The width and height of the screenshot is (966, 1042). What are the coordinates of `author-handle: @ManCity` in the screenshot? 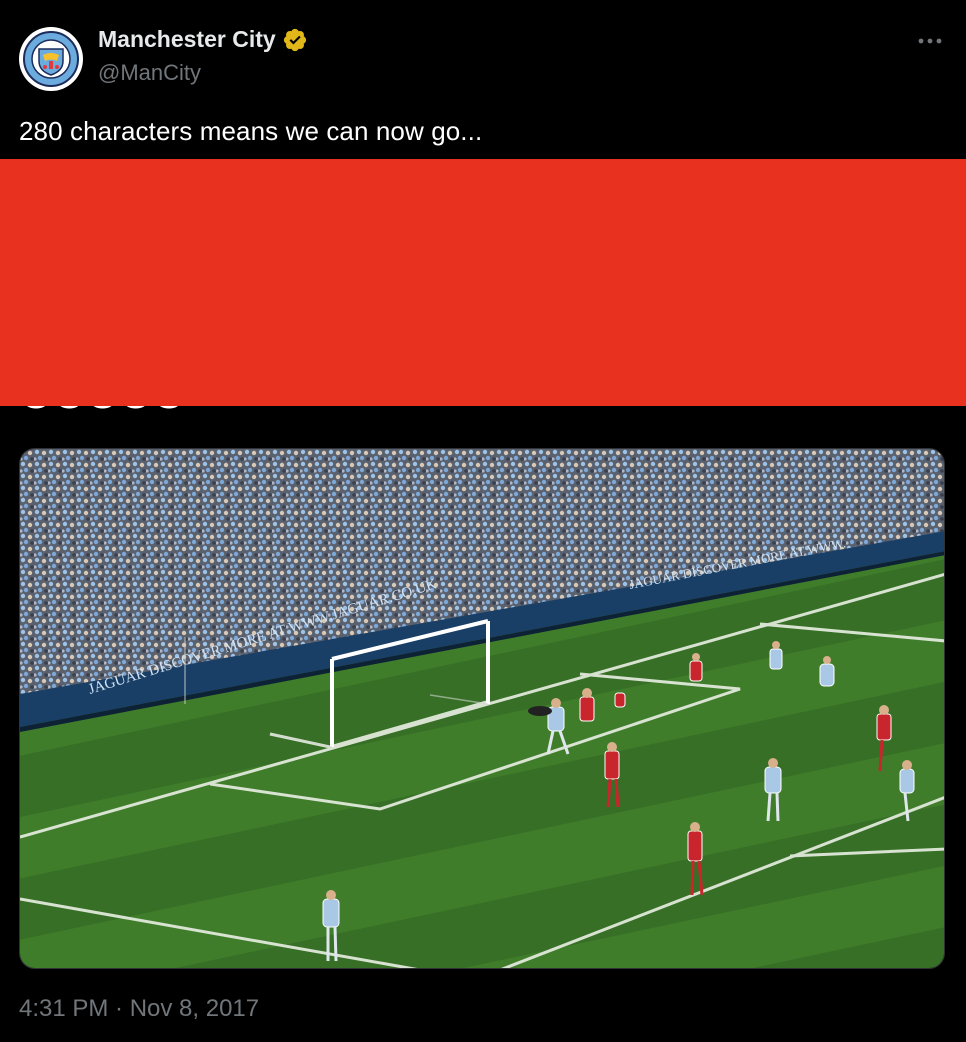 It's located at (149, 73).